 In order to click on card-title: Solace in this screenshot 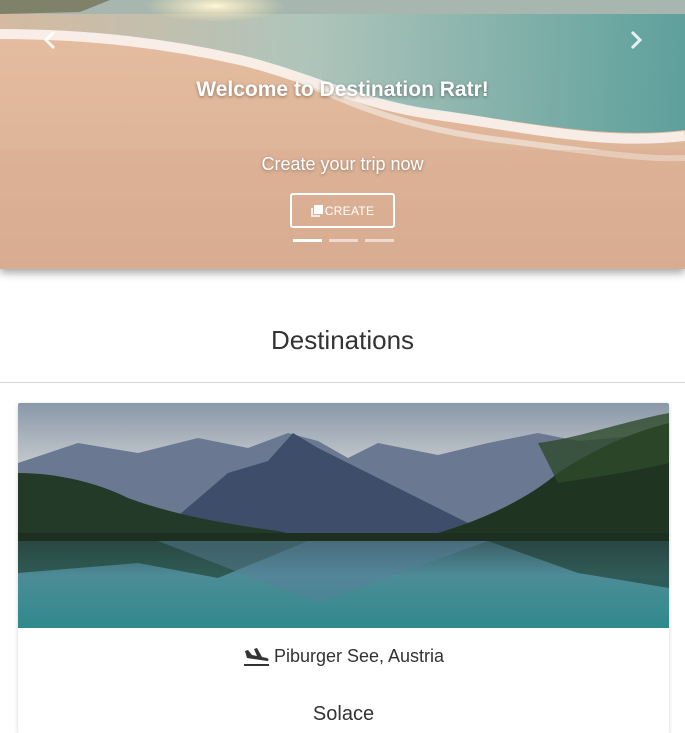, I will do `click(343, 714)`.